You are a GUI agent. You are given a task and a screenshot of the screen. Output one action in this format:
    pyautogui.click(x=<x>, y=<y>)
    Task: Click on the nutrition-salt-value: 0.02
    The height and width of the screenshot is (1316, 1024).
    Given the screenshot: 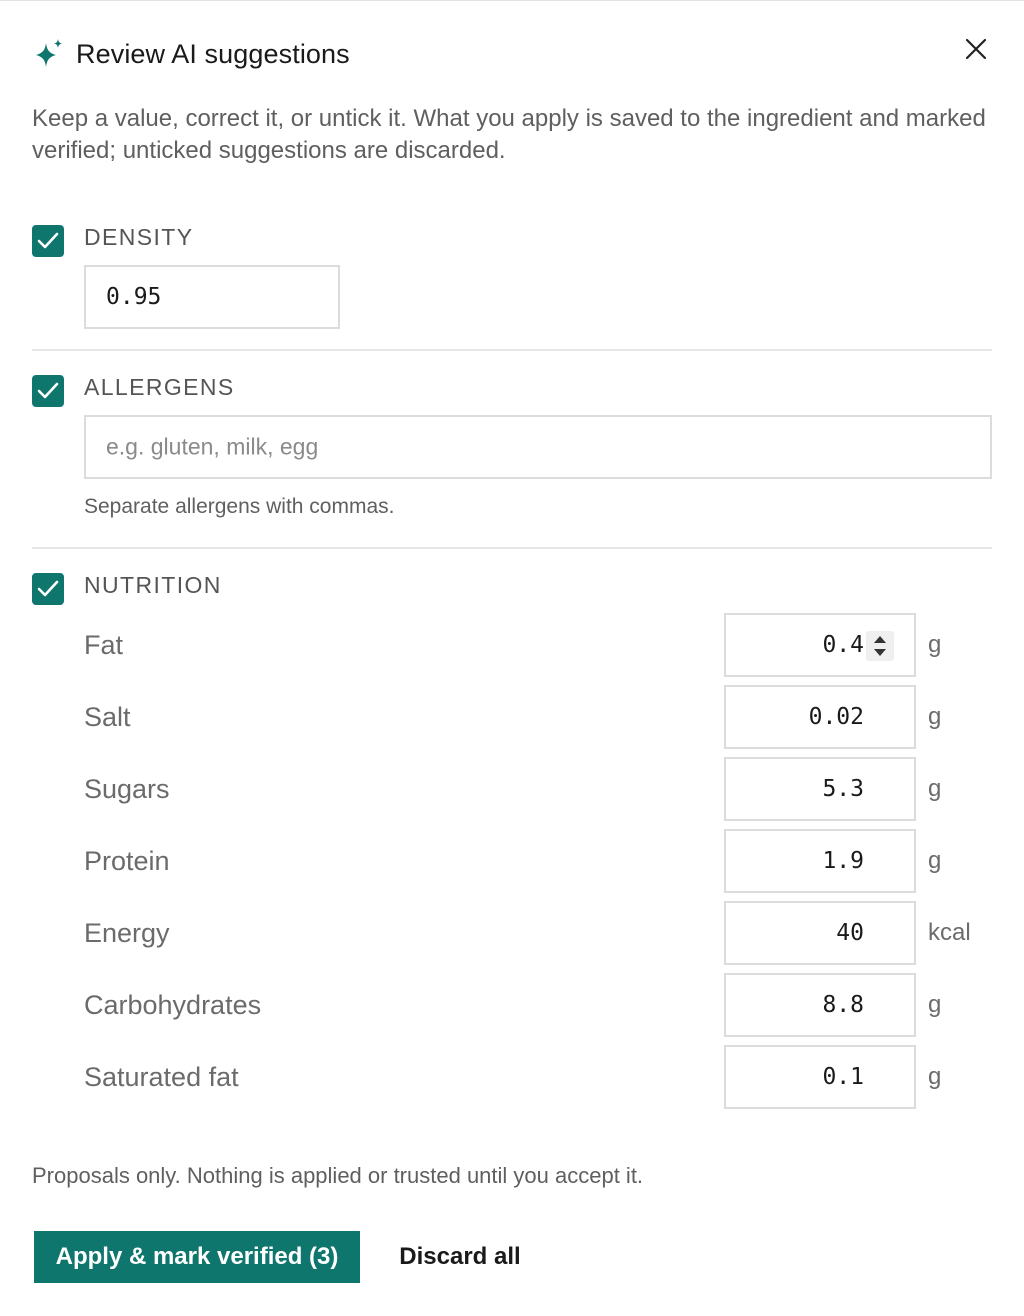 What is the action you would take?
    pyautogui.click(x=836, y=717)
    